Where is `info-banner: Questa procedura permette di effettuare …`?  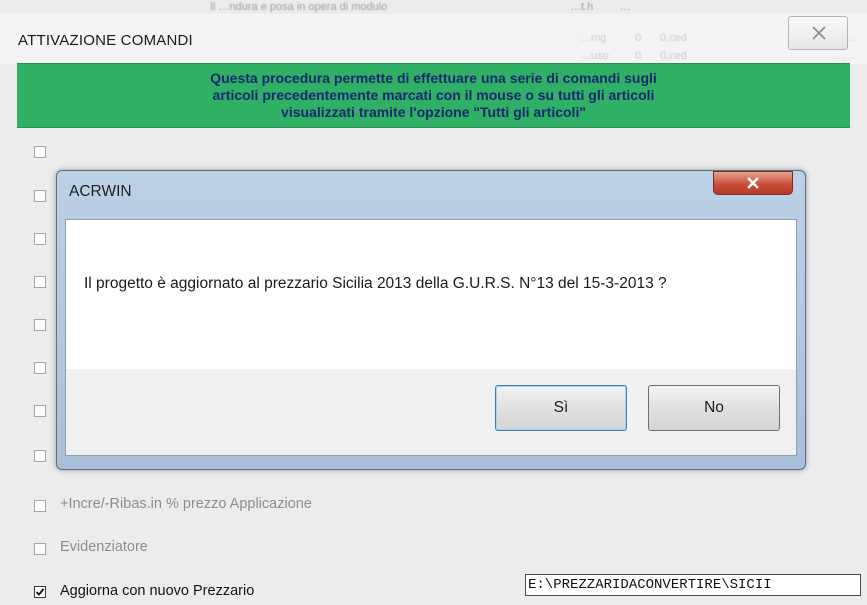
info-banner: Questa procedura permette di effettuare … is located at coordinates (433, 95).